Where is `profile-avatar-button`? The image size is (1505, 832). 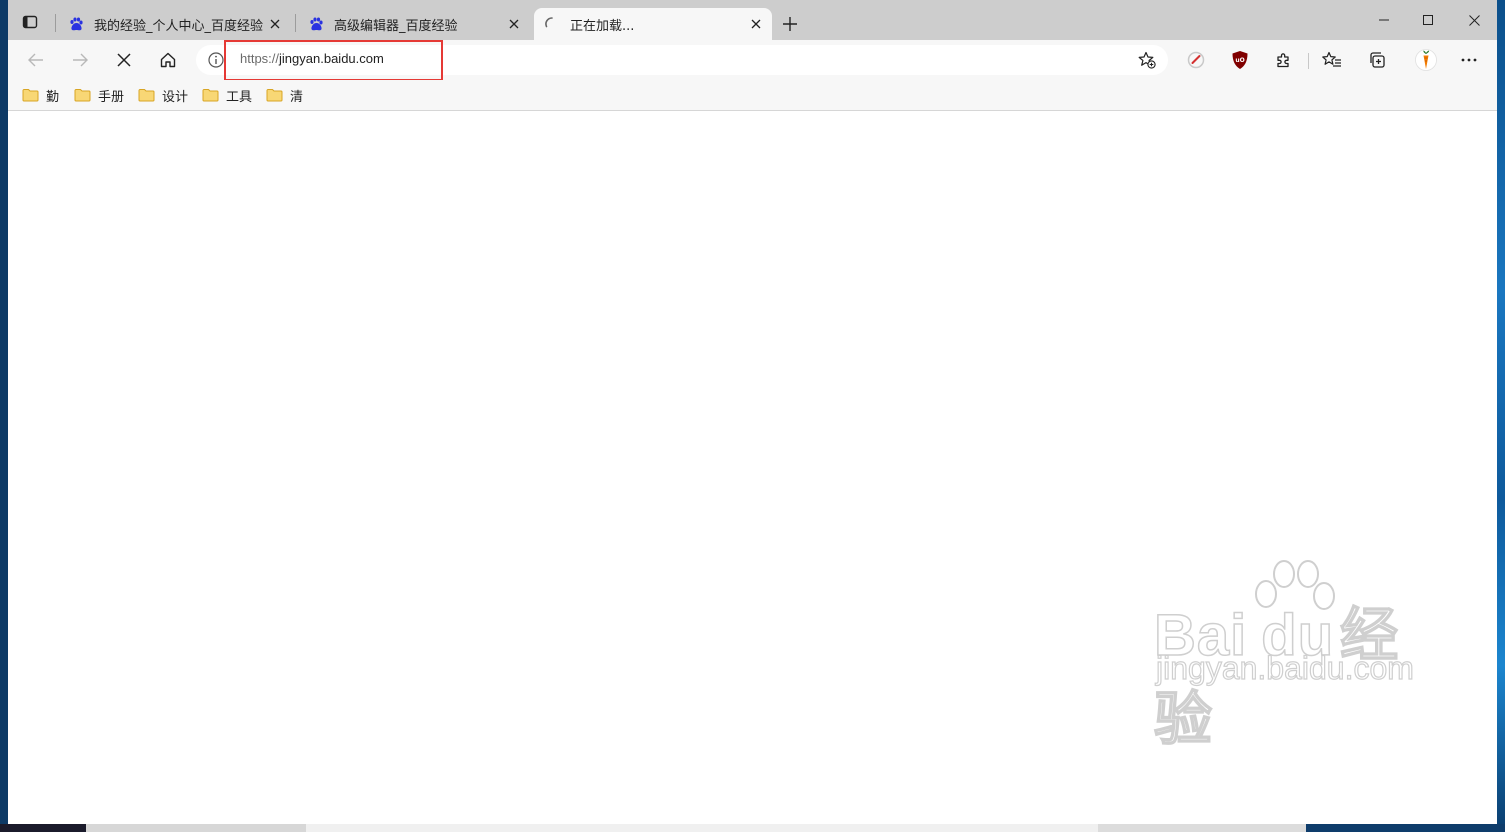 profile-avatar-button is located at coordinates (1426, 60).